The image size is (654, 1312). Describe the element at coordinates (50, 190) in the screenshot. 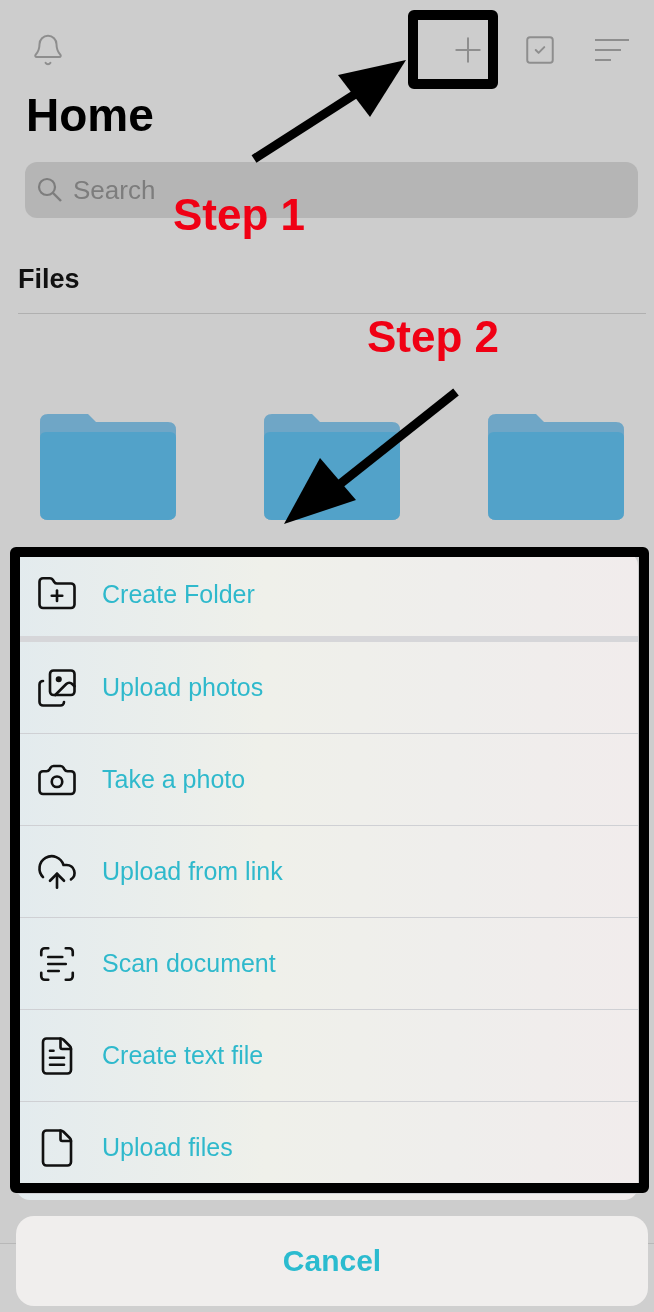

I see `search-icon` at that location.